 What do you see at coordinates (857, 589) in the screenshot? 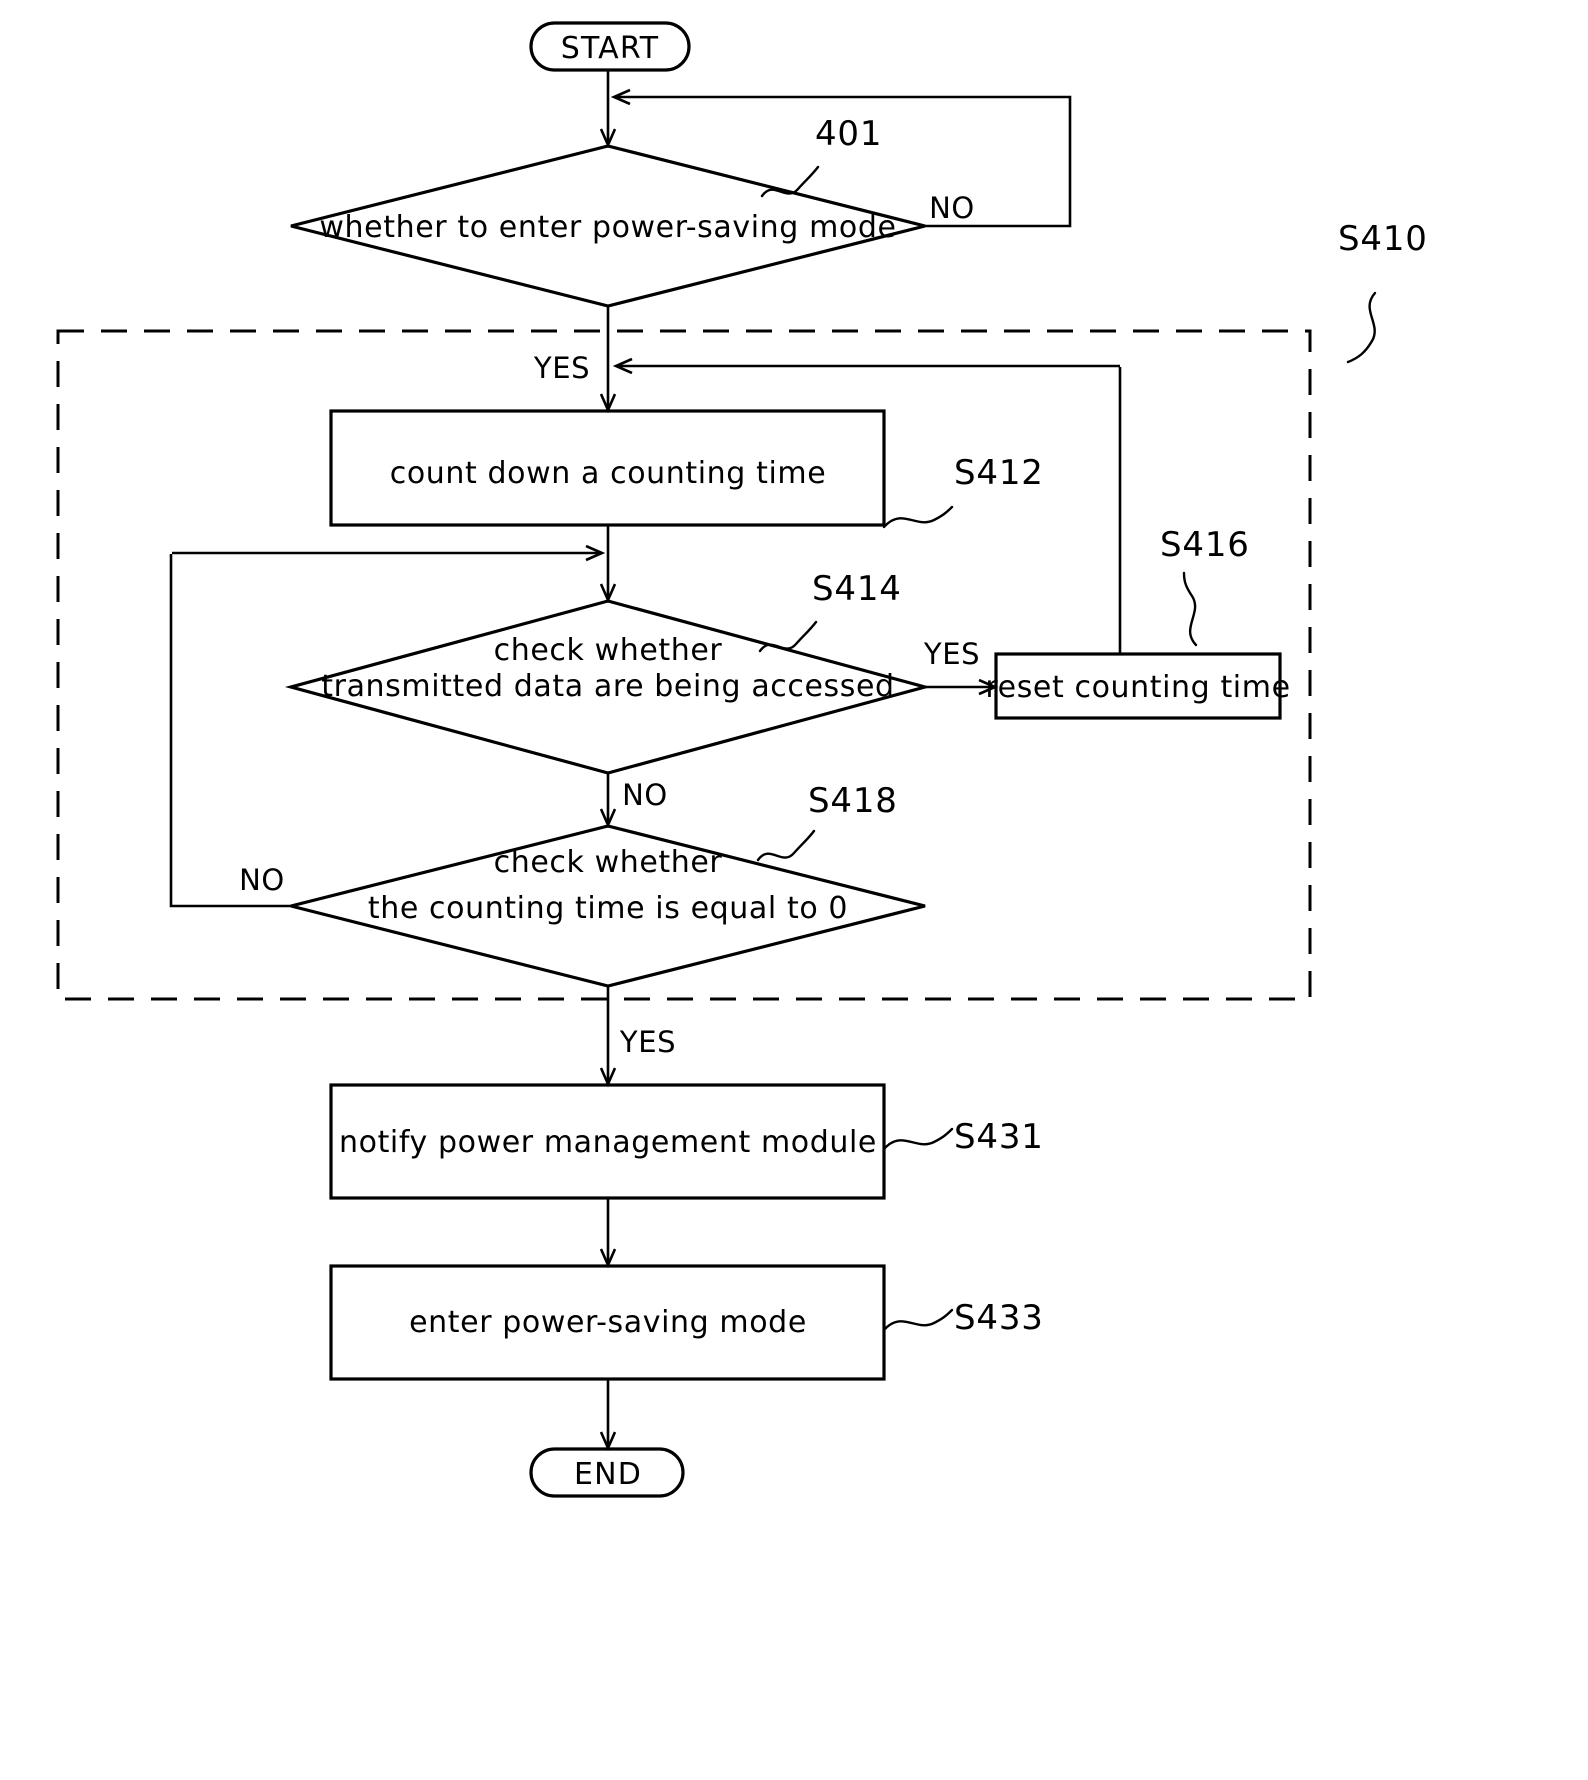
I see `ref-s414-label: S414` at bounding box center [857, 589].